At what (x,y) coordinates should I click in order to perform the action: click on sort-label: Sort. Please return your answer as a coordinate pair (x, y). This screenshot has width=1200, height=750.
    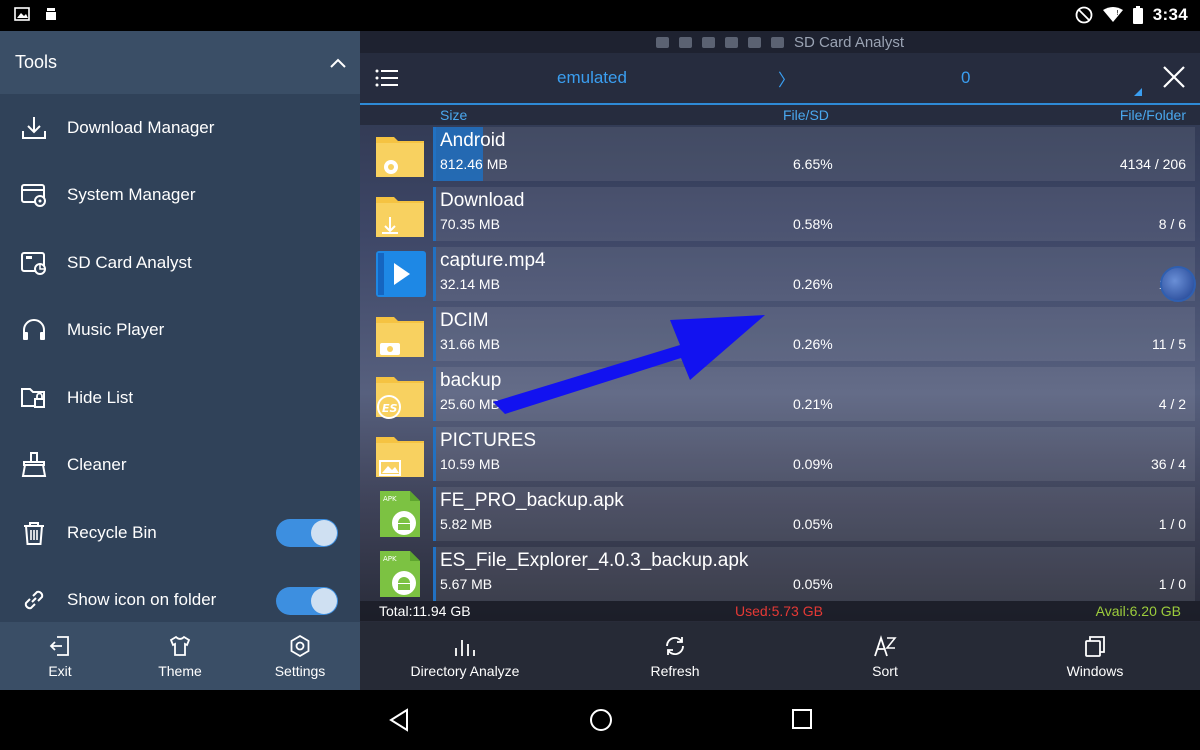
    Looking at the image, I should click on (885, 670).